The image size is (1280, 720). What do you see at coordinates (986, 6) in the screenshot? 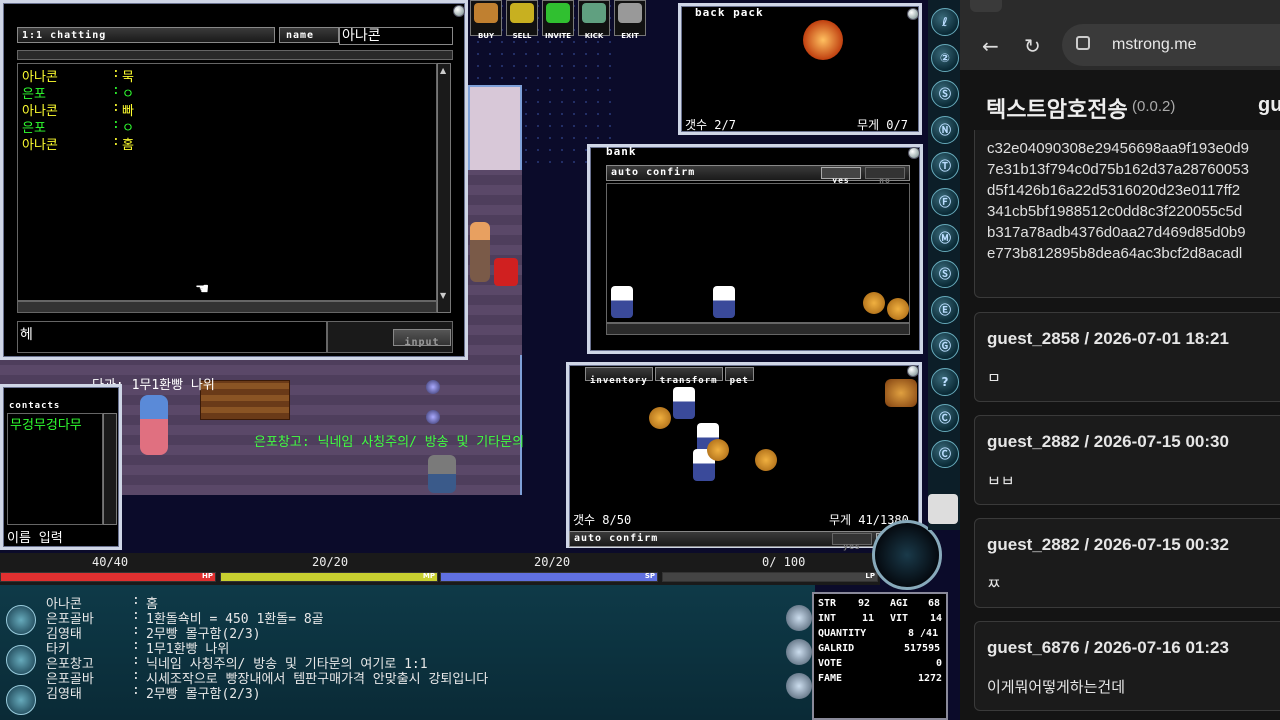
I see `browser-tab` at bounding box center [986, 6].